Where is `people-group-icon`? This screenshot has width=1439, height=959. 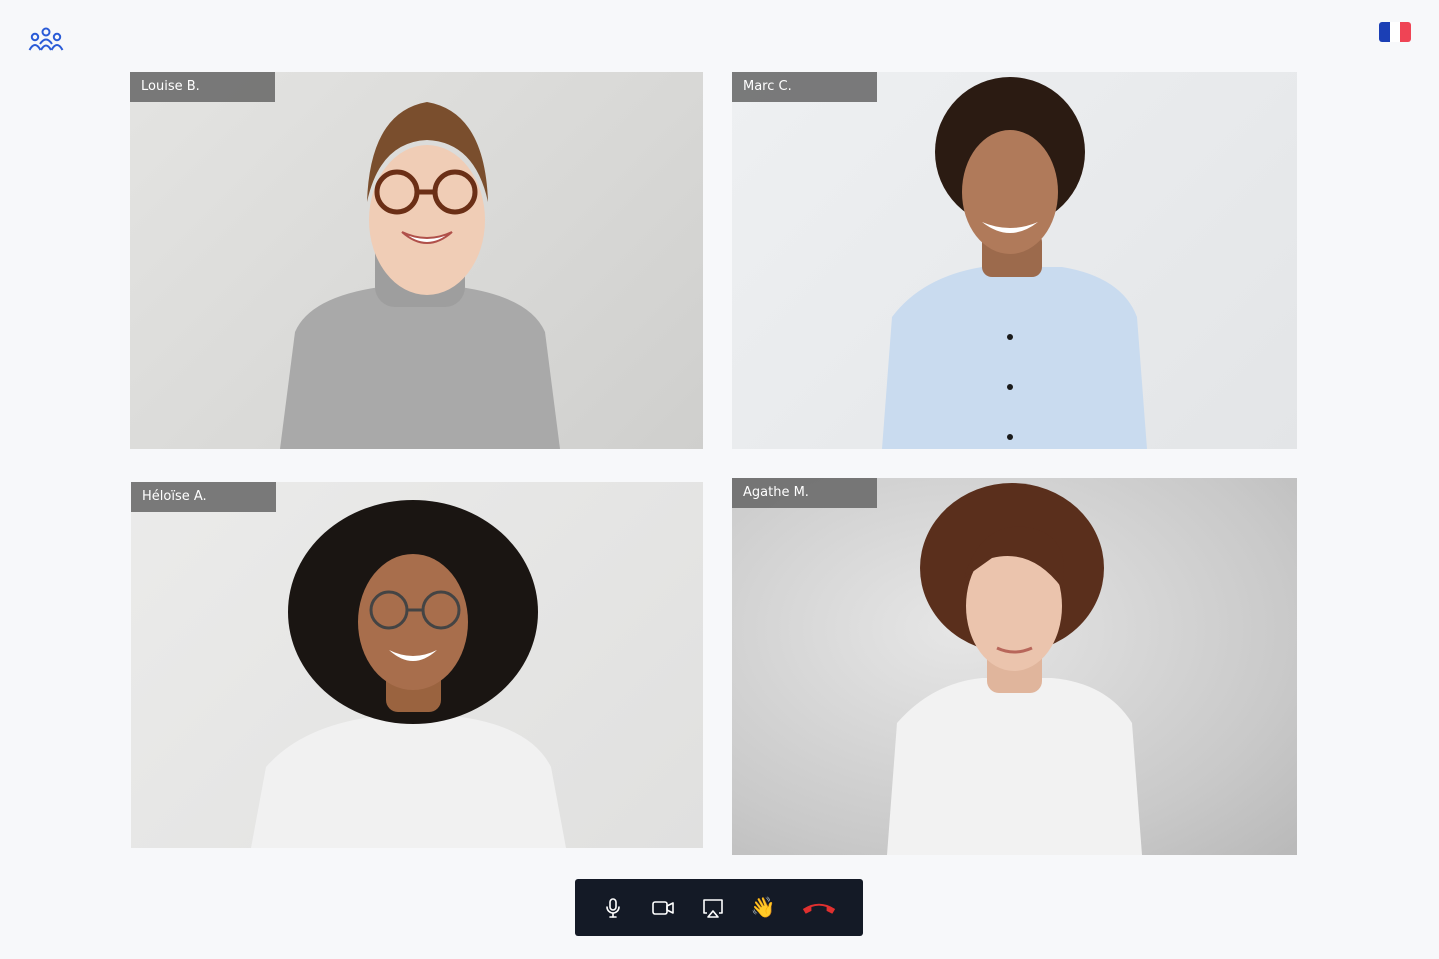
people-group-icon is located at coordinates (46, 40).